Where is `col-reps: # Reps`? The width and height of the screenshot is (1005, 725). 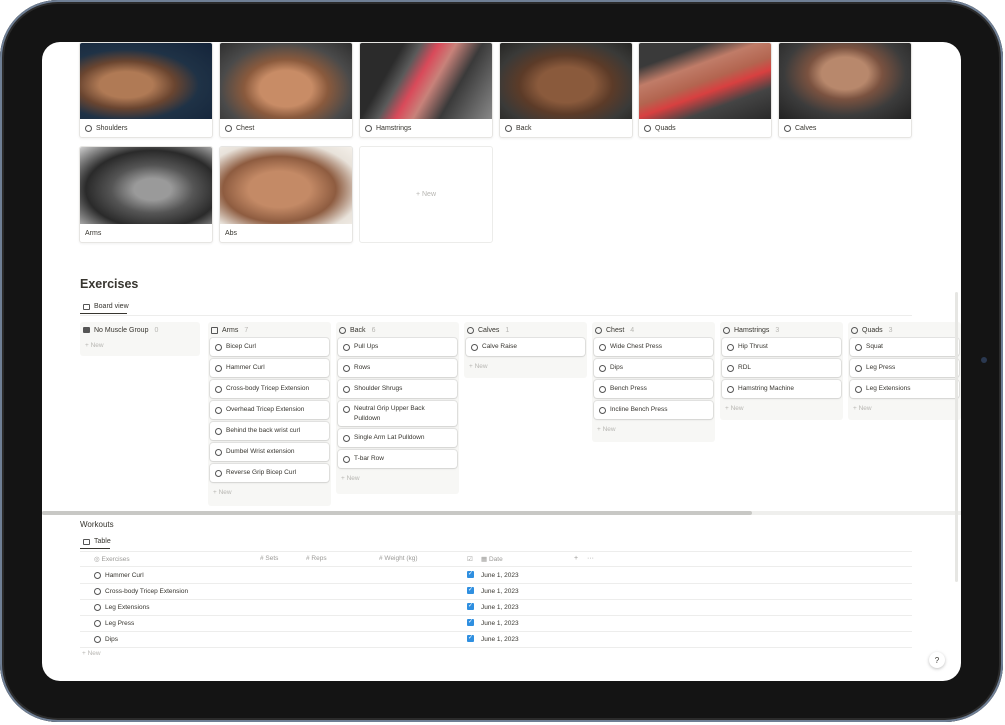 col-reps: # Reps is located at coordinates (316, 558).